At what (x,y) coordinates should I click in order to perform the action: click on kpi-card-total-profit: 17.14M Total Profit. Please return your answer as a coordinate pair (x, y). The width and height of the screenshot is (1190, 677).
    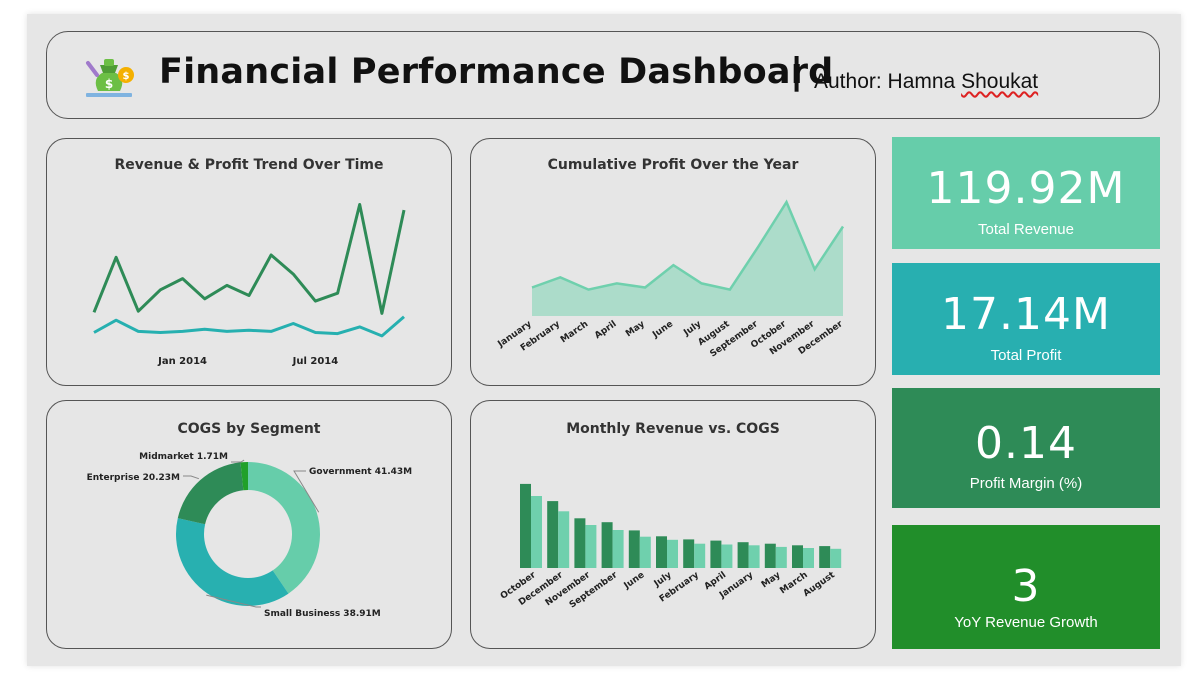
    Looking at the image, I should click on (1026, 319).